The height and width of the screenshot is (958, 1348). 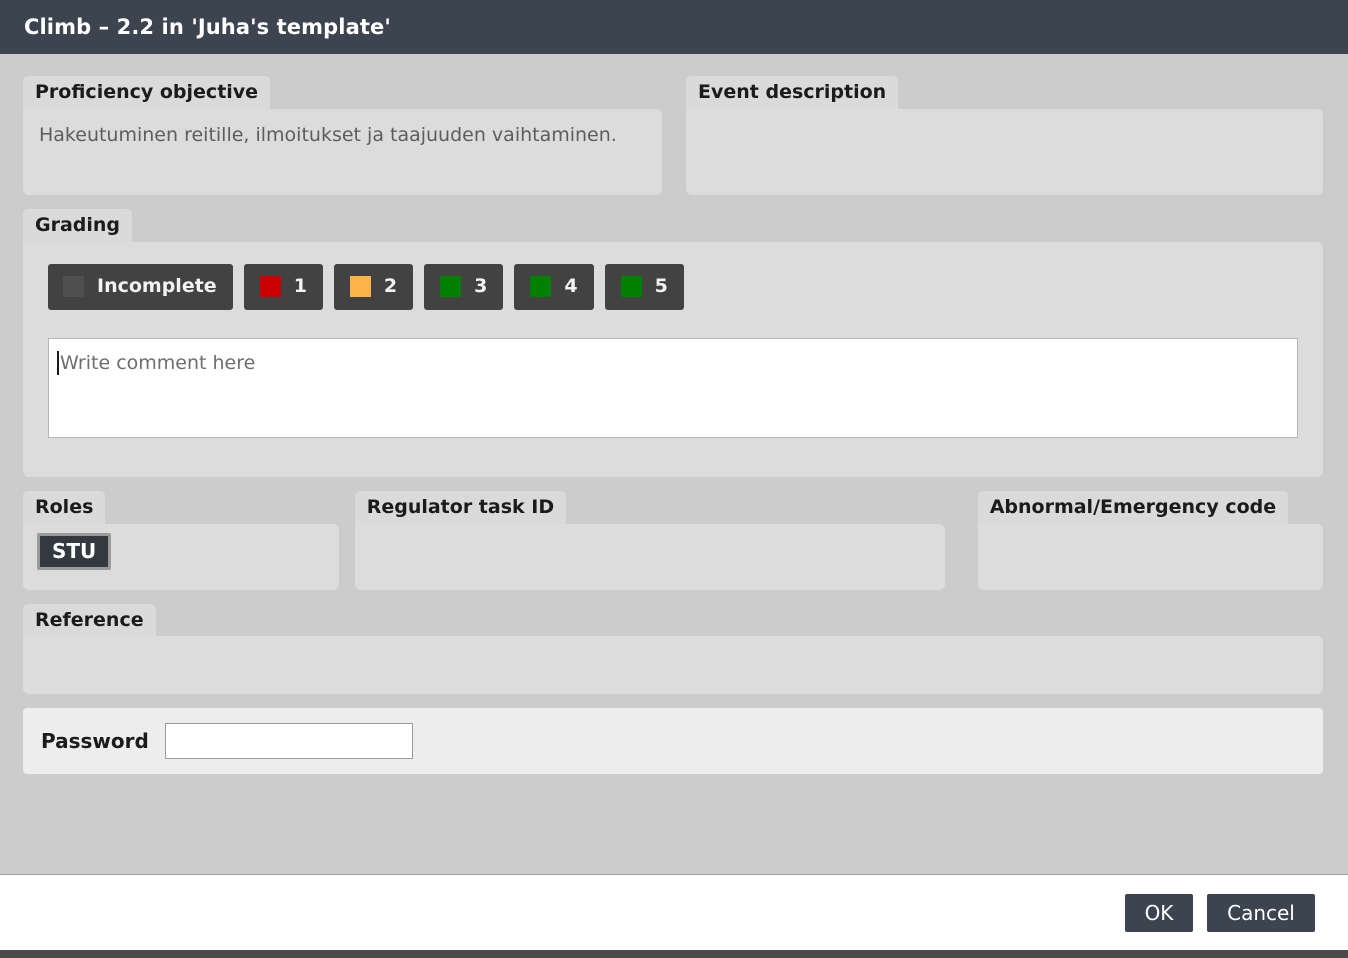 I want to click on grade-4-label: 4, so click(x=571, y=286).